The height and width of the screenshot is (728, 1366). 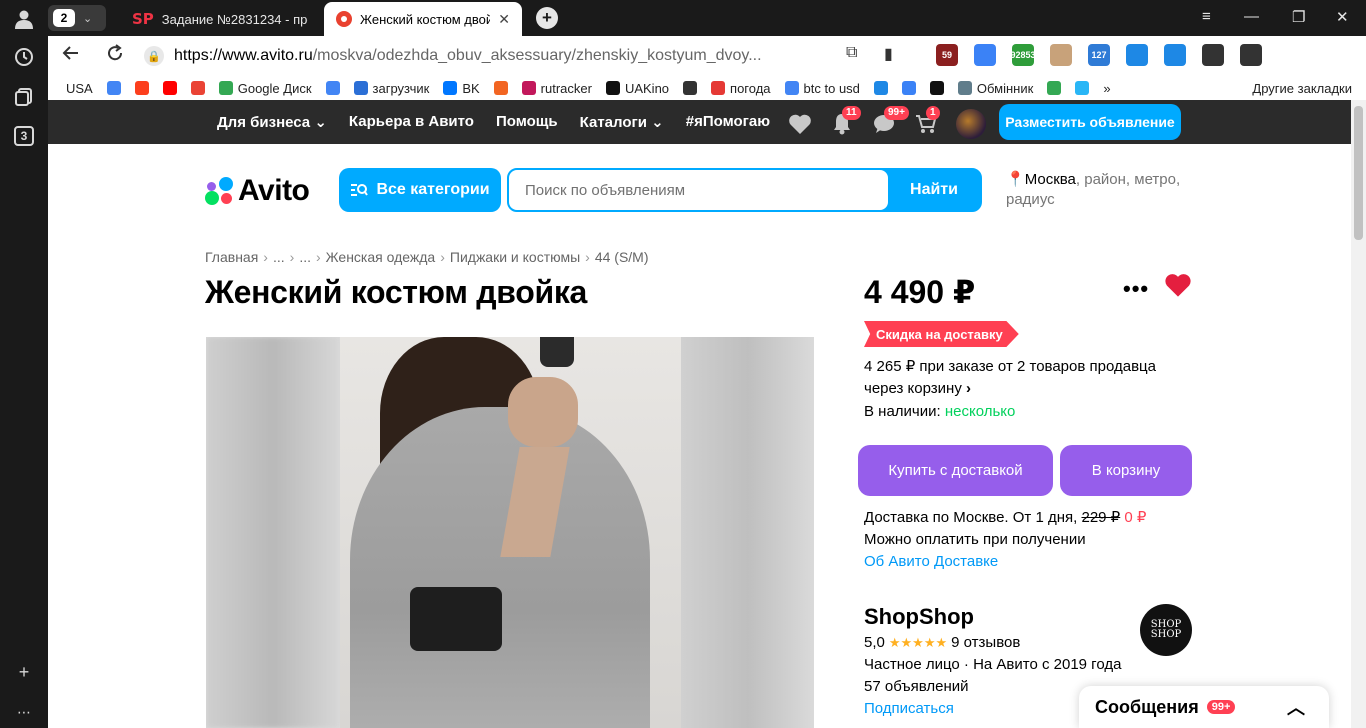 I want to click on extension-icon: 59, so click(x=947, y=55).